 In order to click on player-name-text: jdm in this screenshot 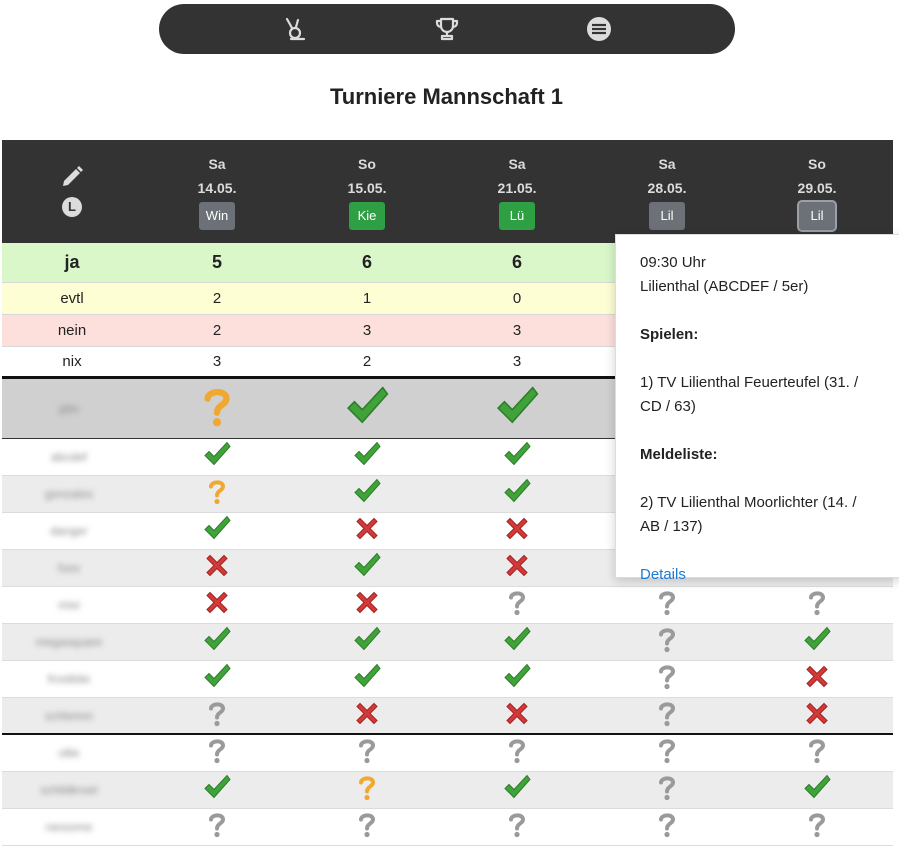, I will do `click(69, 408)`.